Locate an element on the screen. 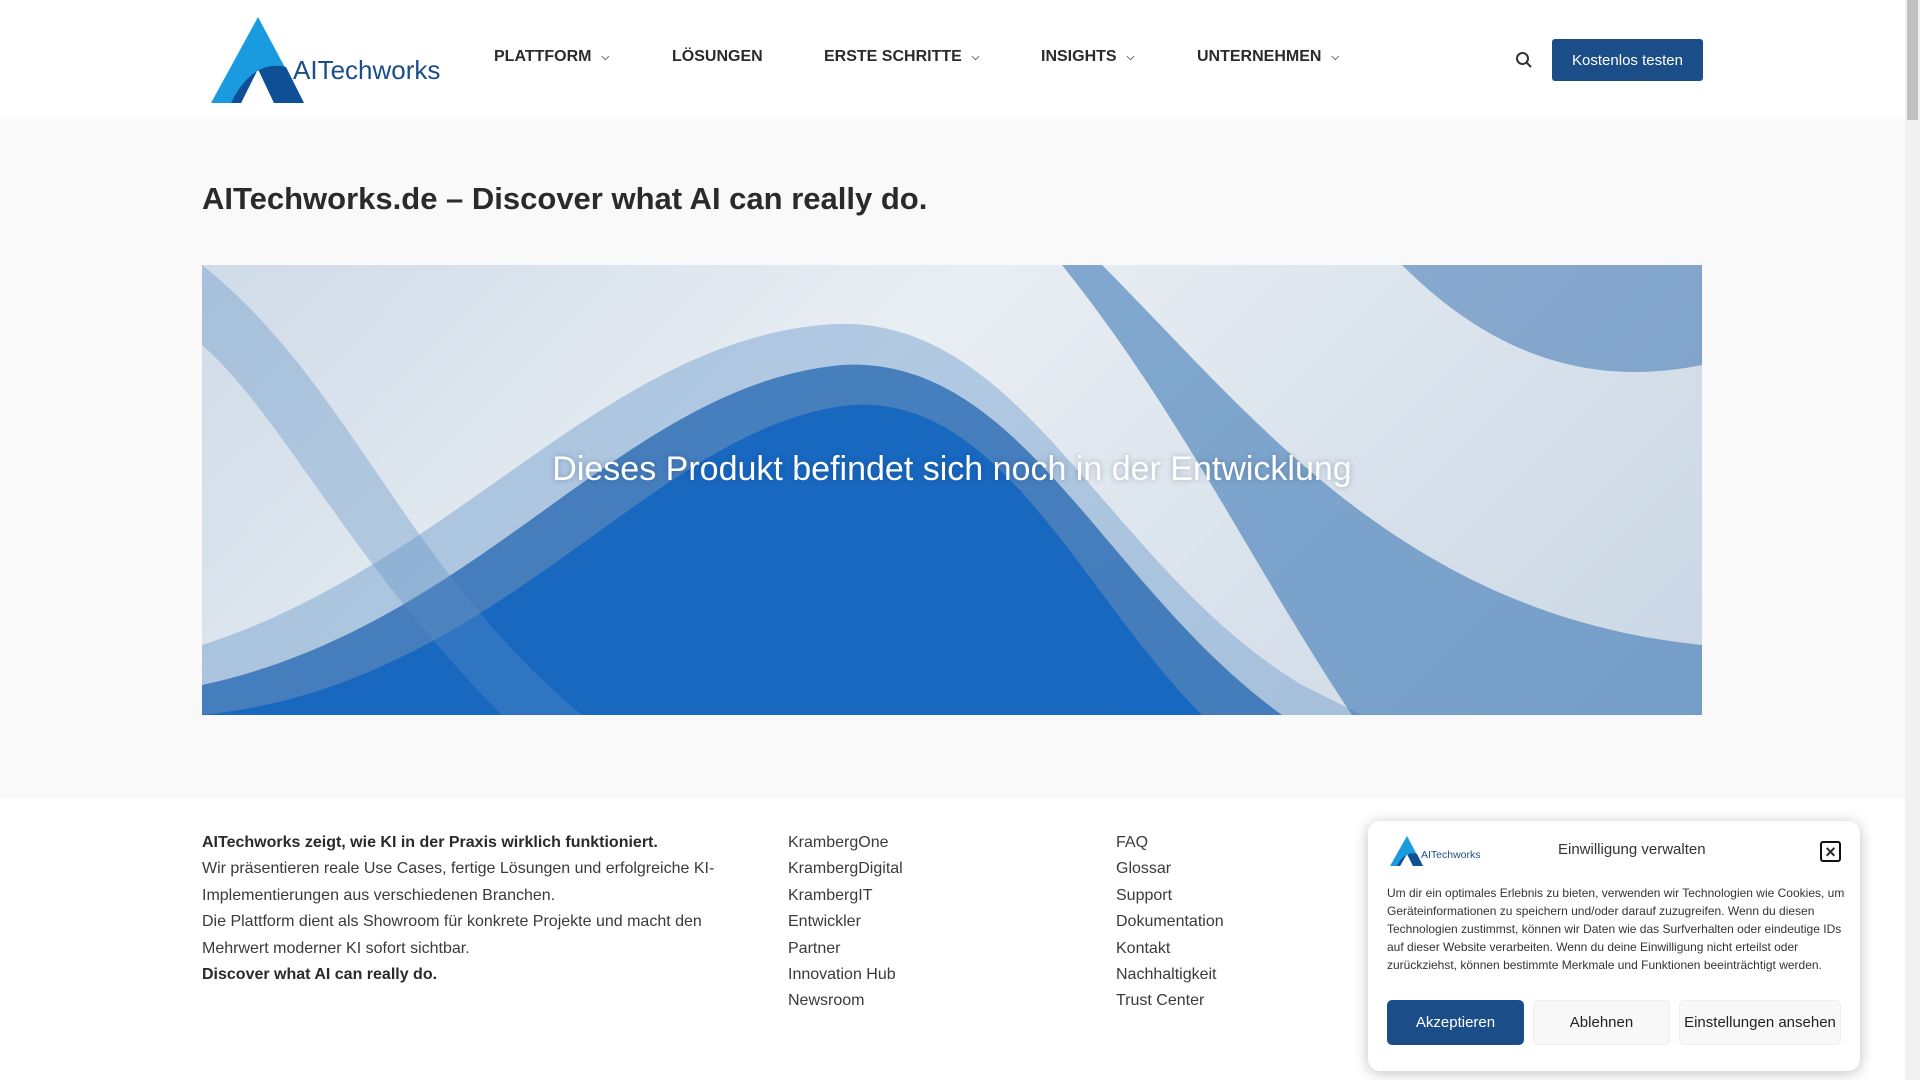  footer-link: Entwickler is located at coordinates (845, 922).